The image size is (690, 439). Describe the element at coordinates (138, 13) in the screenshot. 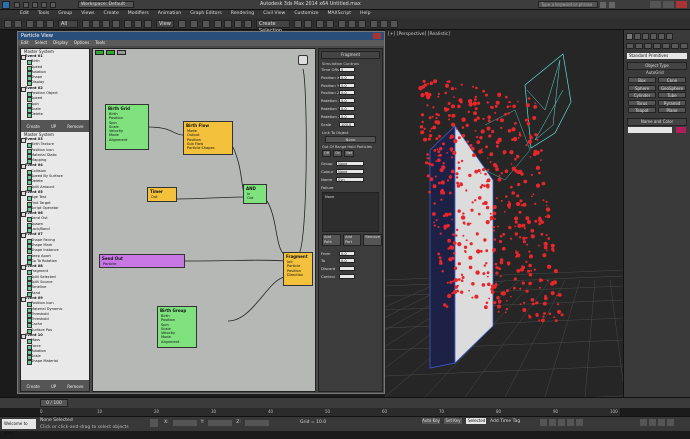

I see `menu-item: Modifiers` at that location.